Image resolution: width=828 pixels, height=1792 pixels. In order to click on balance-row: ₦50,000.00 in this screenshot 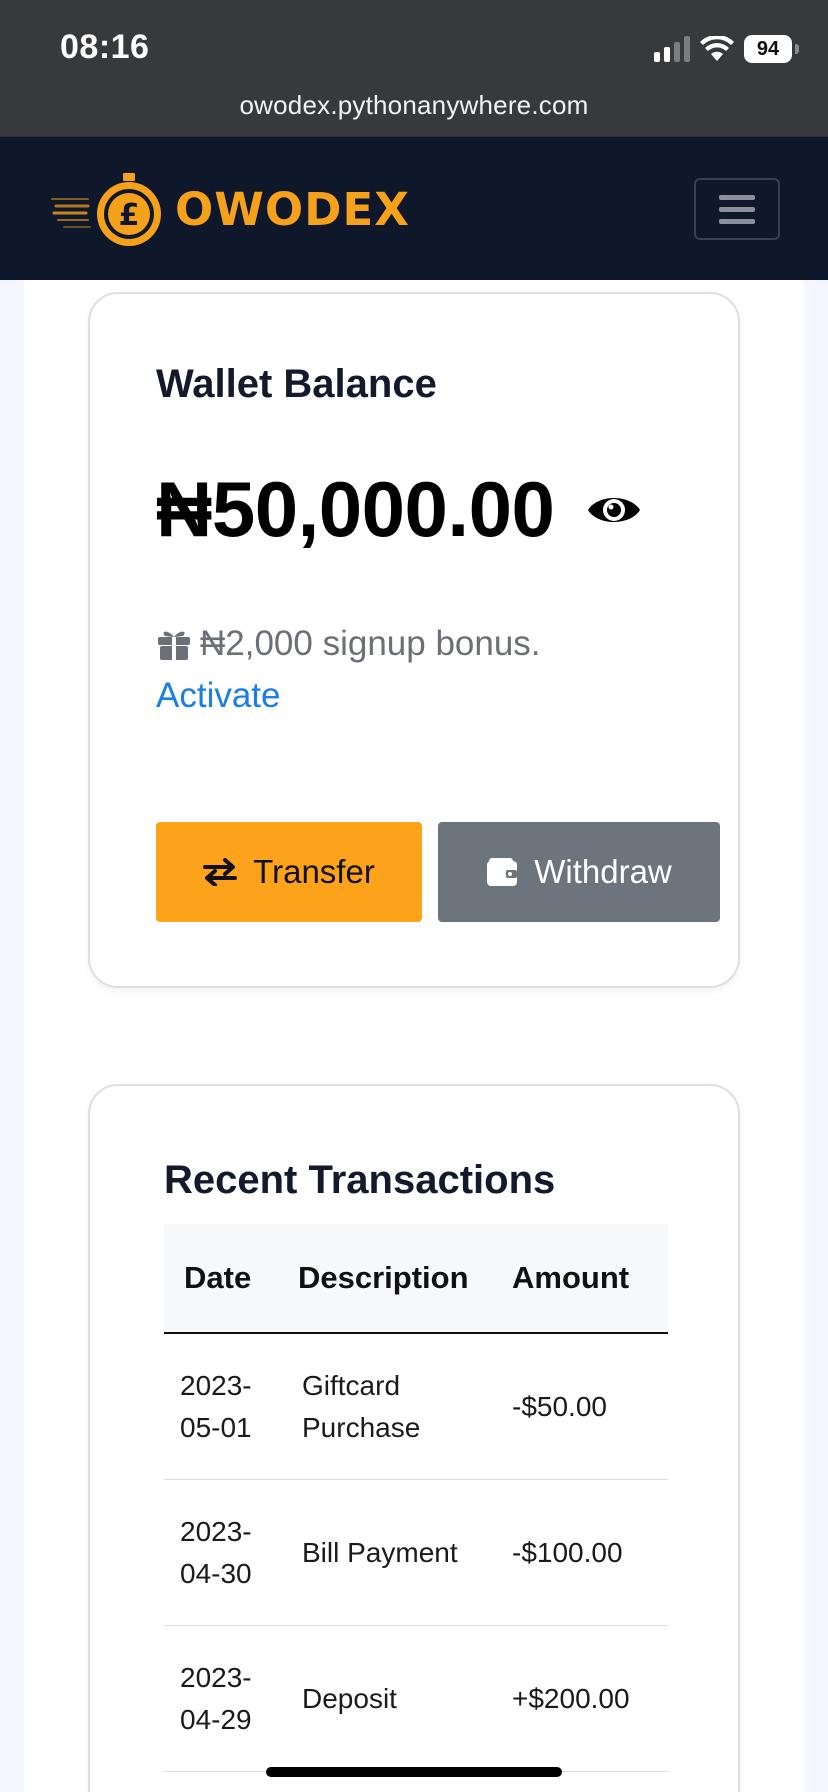, I will do `click(399, 509)`.